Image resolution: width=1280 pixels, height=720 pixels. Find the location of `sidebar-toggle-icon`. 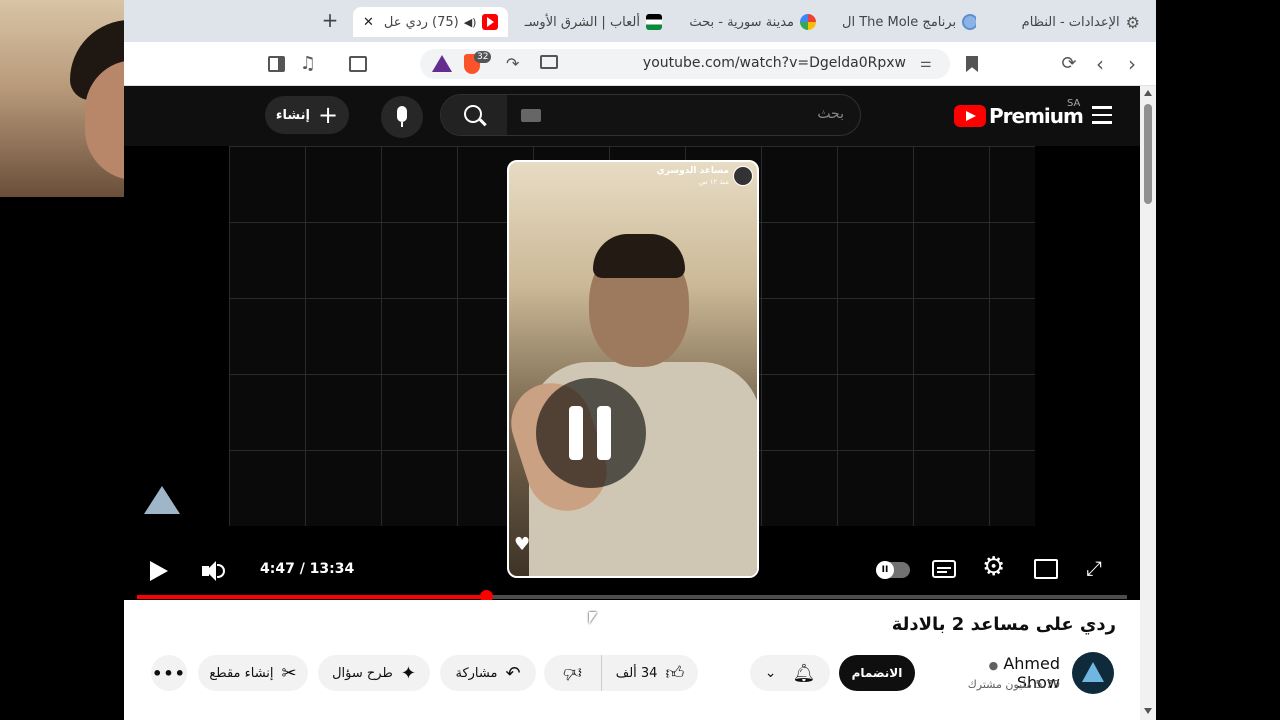

sidebar-toggle-icon is located at coordinates (276, 64).